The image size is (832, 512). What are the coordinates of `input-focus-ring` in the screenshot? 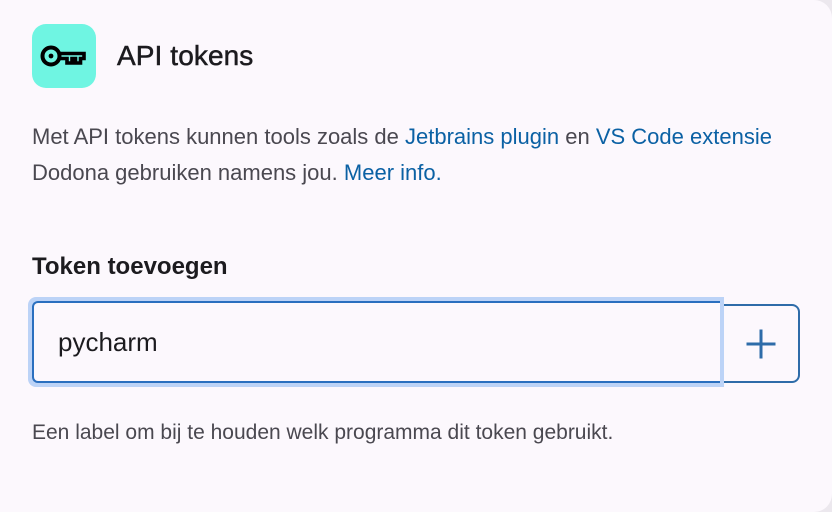 It's located at (376, 342).